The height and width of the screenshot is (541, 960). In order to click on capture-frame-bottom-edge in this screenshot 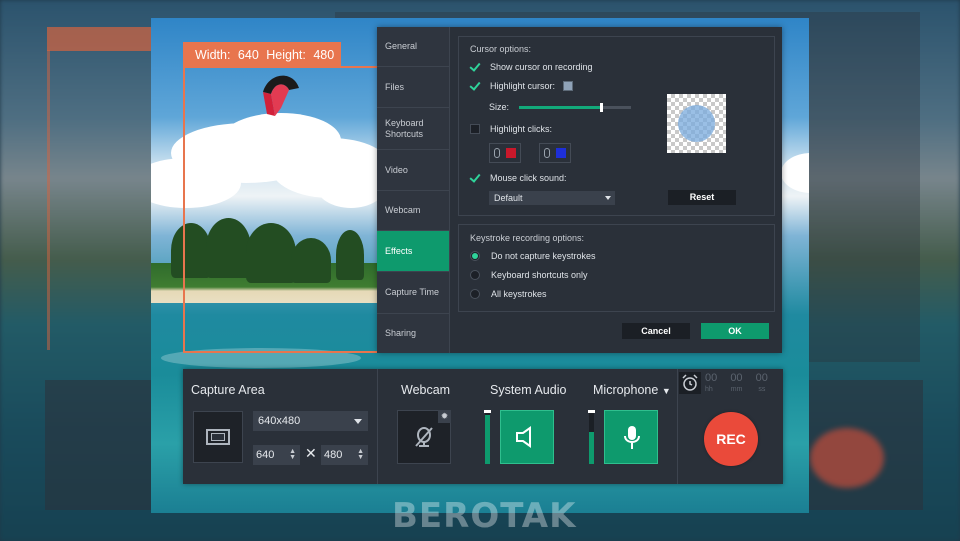, I will do `click(280, 352)`.